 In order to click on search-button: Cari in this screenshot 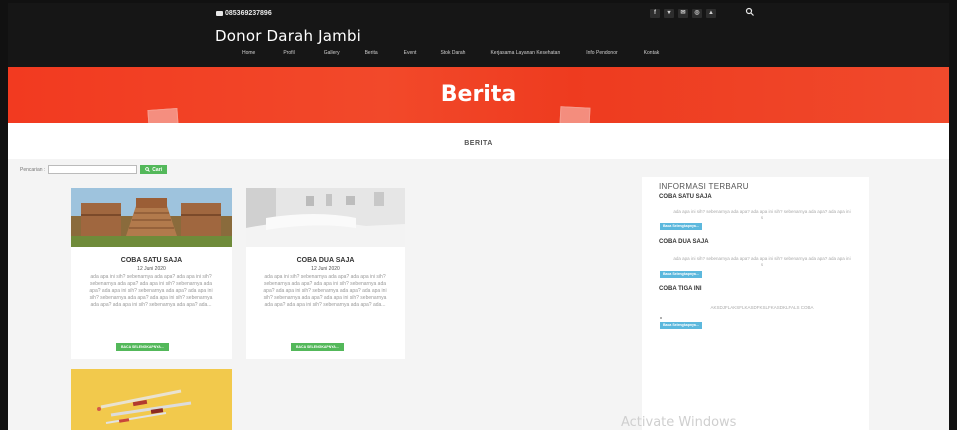, I will do `click(154, 169)`.